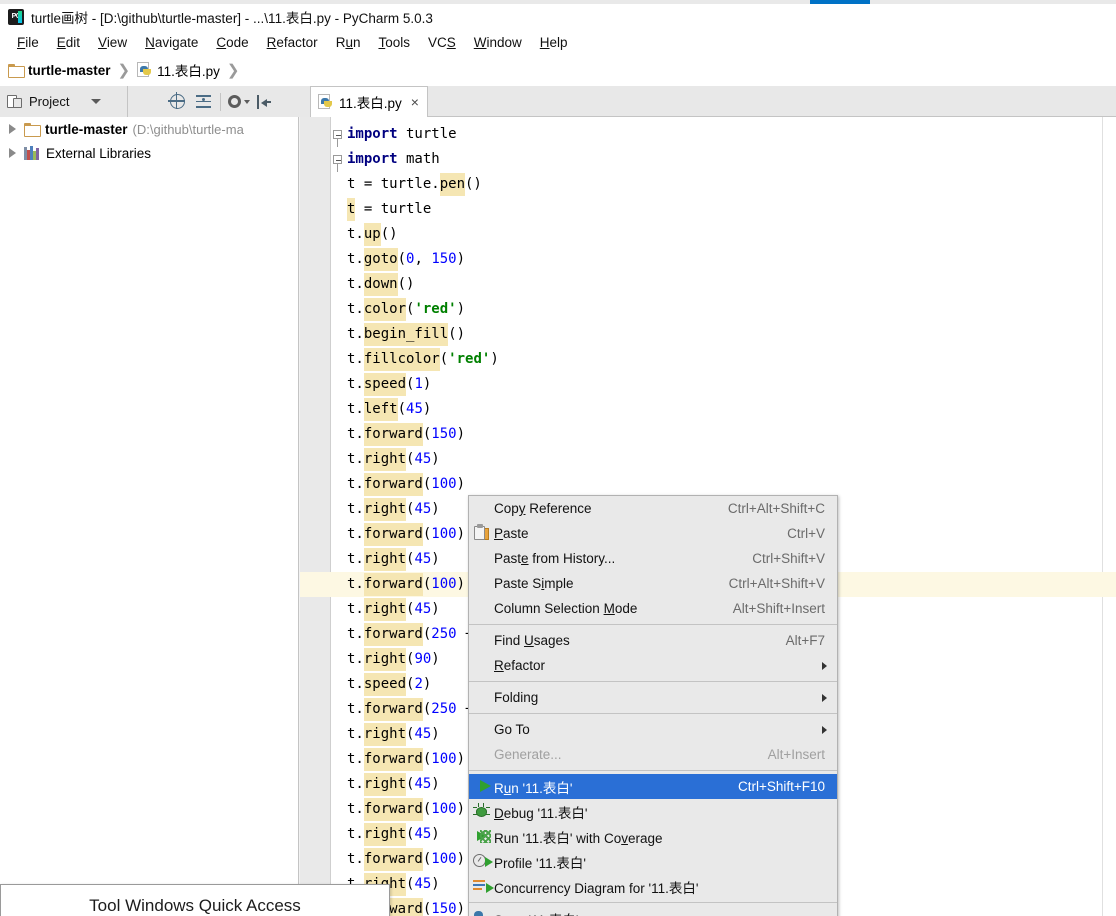  Describe the element at coordinates (337, 516) in the screenshot. I see `editor-fold-column` at that location.